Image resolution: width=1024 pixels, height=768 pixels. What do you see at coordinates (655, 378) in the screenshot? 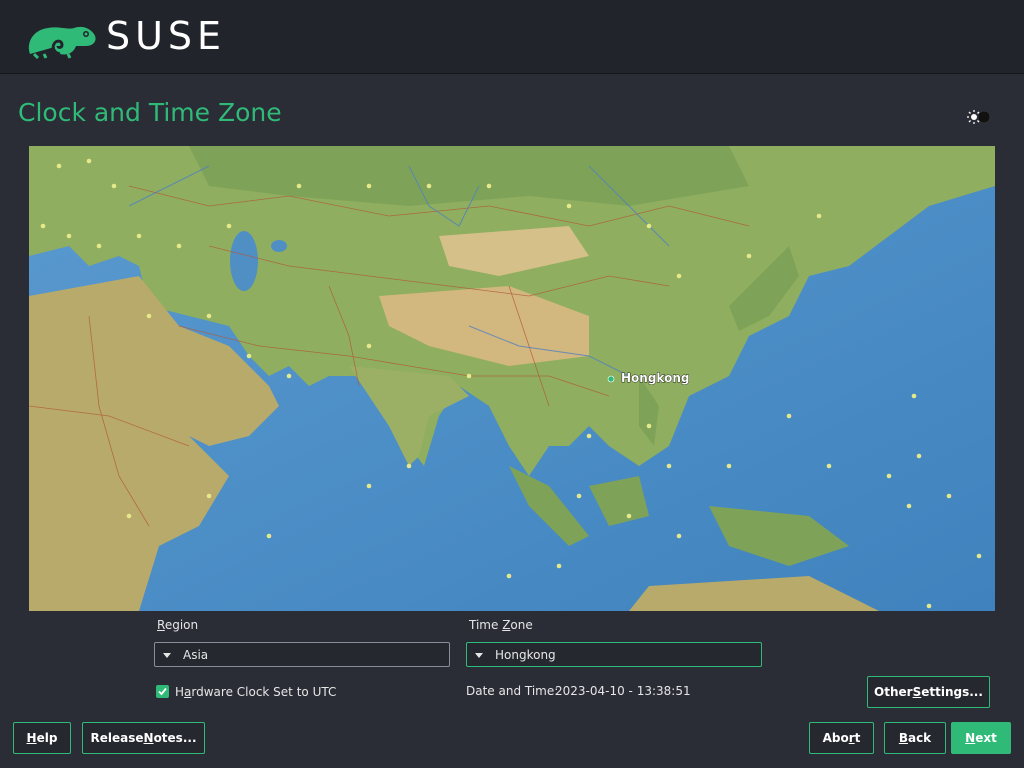
I see `selected-city-label: Hongkong` at bounding box center [655, 378].